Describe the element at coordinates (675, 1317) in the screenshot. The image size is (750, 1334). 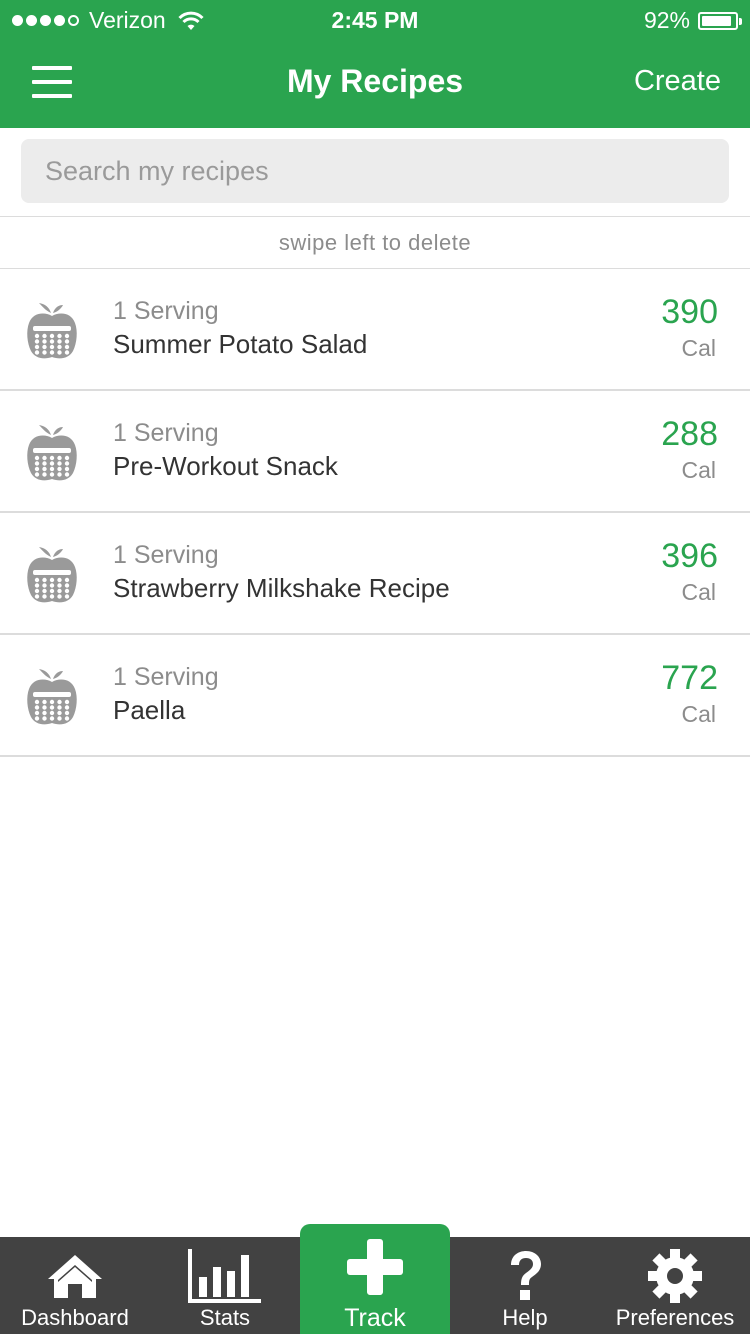
I see `tab-label: Preferences` at that location.